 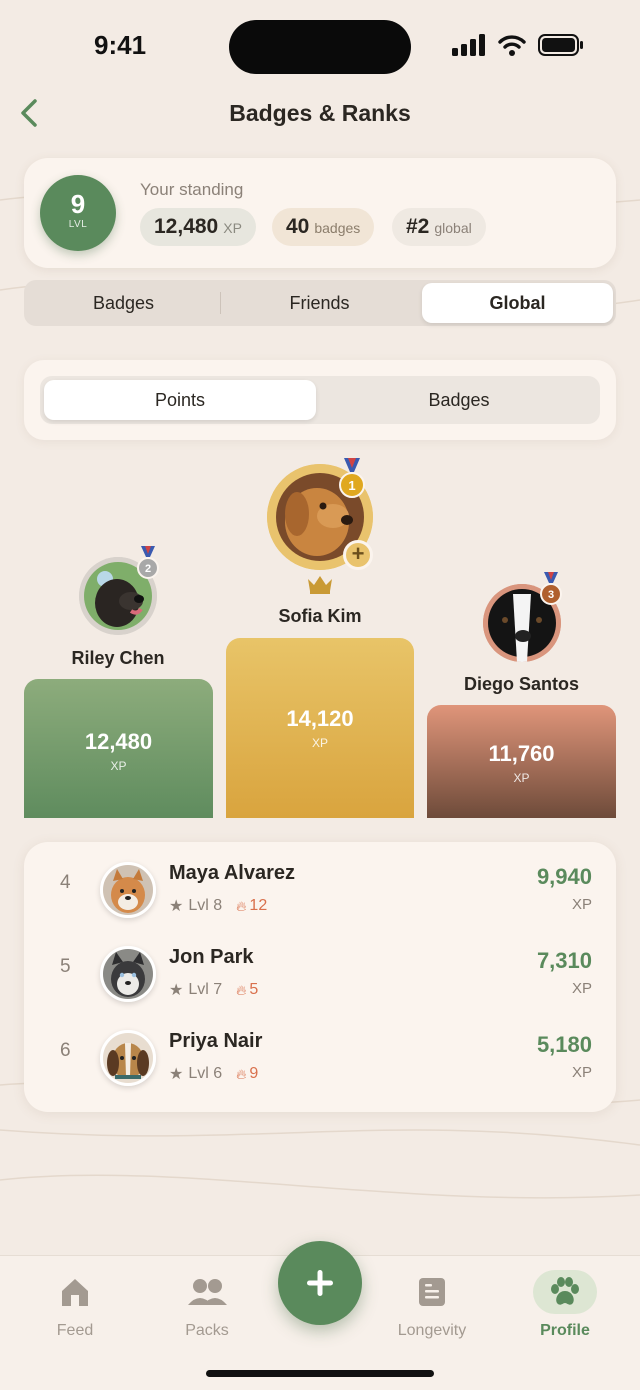 I want to click on row-meta: ★ Lvl 7 🔥︎ 5, so click(x=213, y=990).